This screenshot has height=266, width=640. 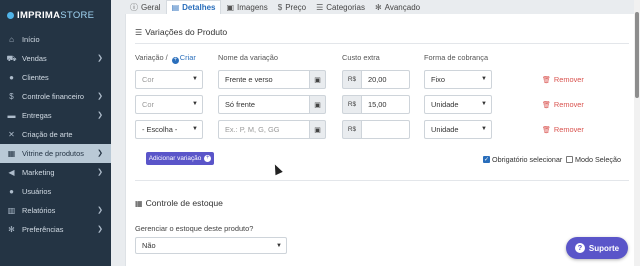 I want to click on sidebar-item-6: ▦ Vitrine de produtos ❯, so click(x=55, y=153).